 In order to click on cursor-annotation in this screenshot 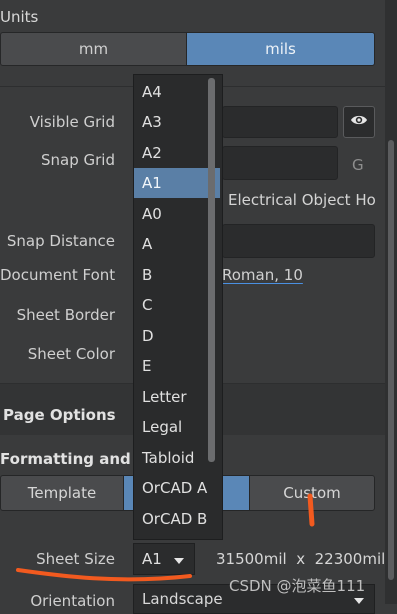, I will do `click(311, 510)`.